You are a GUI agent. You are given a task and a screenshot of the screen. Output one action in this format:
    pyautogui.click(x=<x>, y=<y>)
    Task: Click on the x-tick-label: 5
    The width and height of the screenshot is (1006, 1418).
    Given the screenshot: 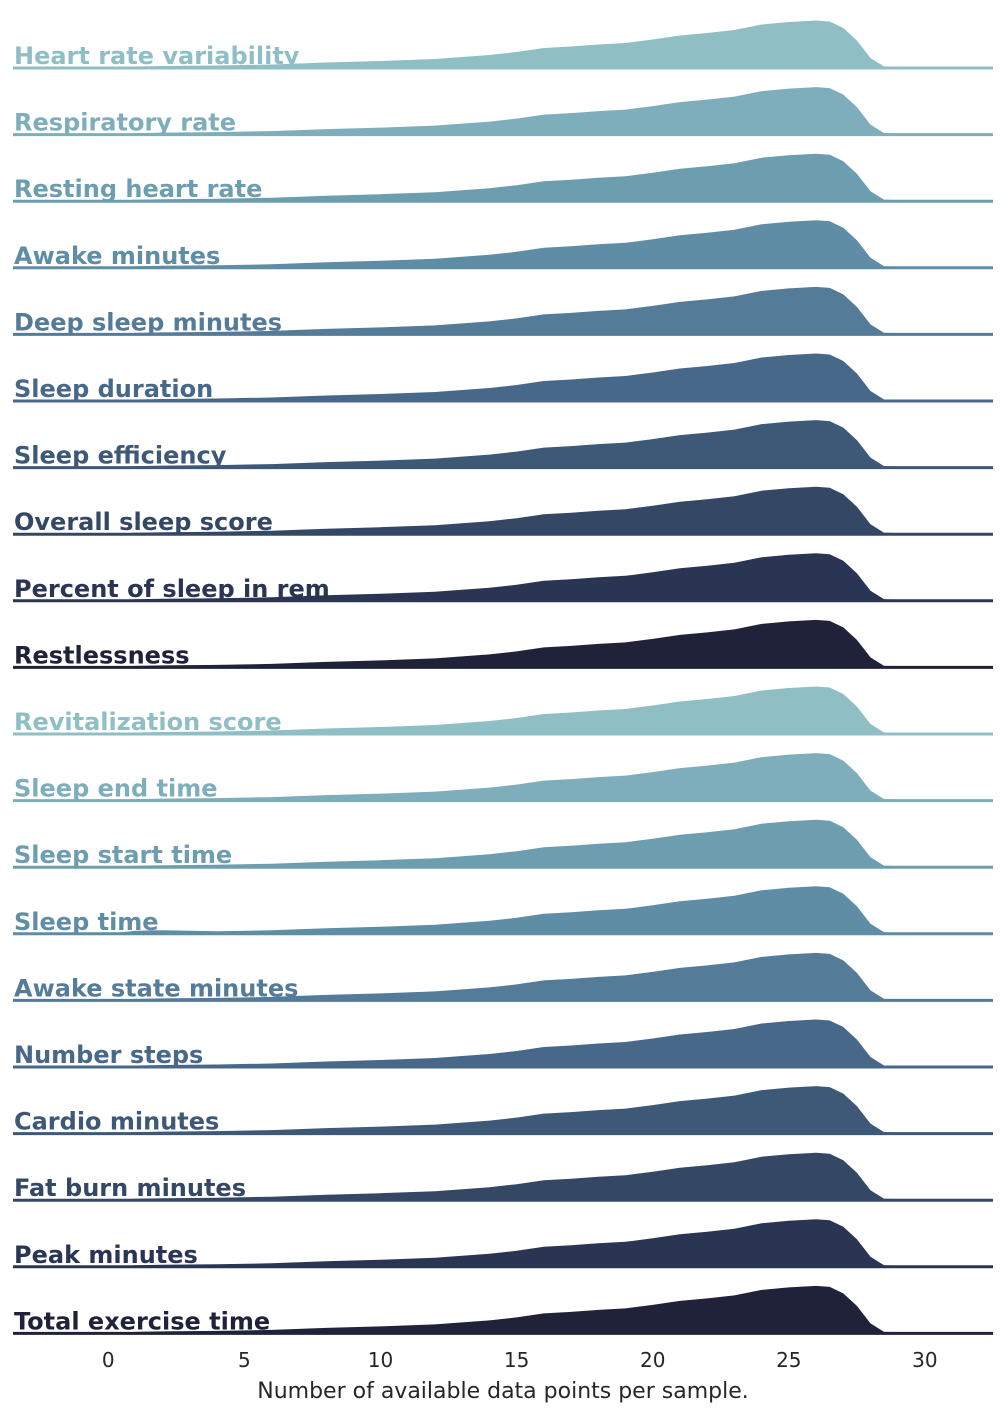 What is the action you would take?
    pyautogui.click(x=244, y=1360)
    